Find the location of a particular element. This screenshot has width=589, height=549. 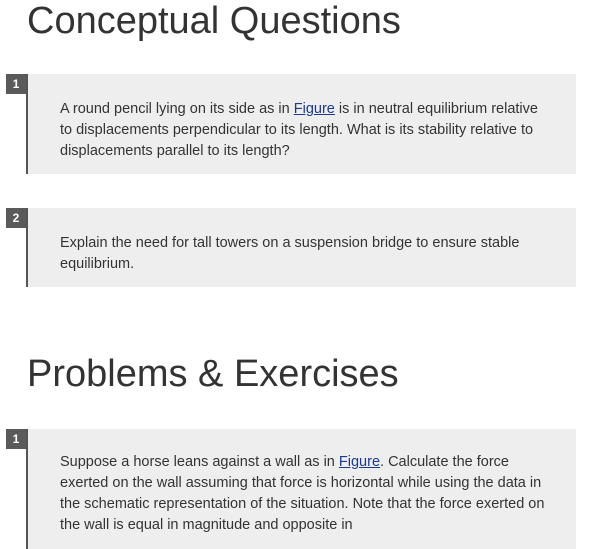

section-title-problems-exercises: Problems & Exercises is located at coordinates (213, 374).